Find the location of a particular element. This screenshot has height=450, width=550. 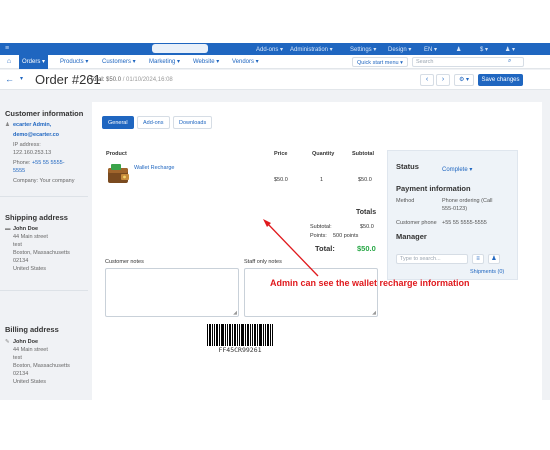

customer-email-link: demo@ecarter.co is located at coordinates (36, 135).